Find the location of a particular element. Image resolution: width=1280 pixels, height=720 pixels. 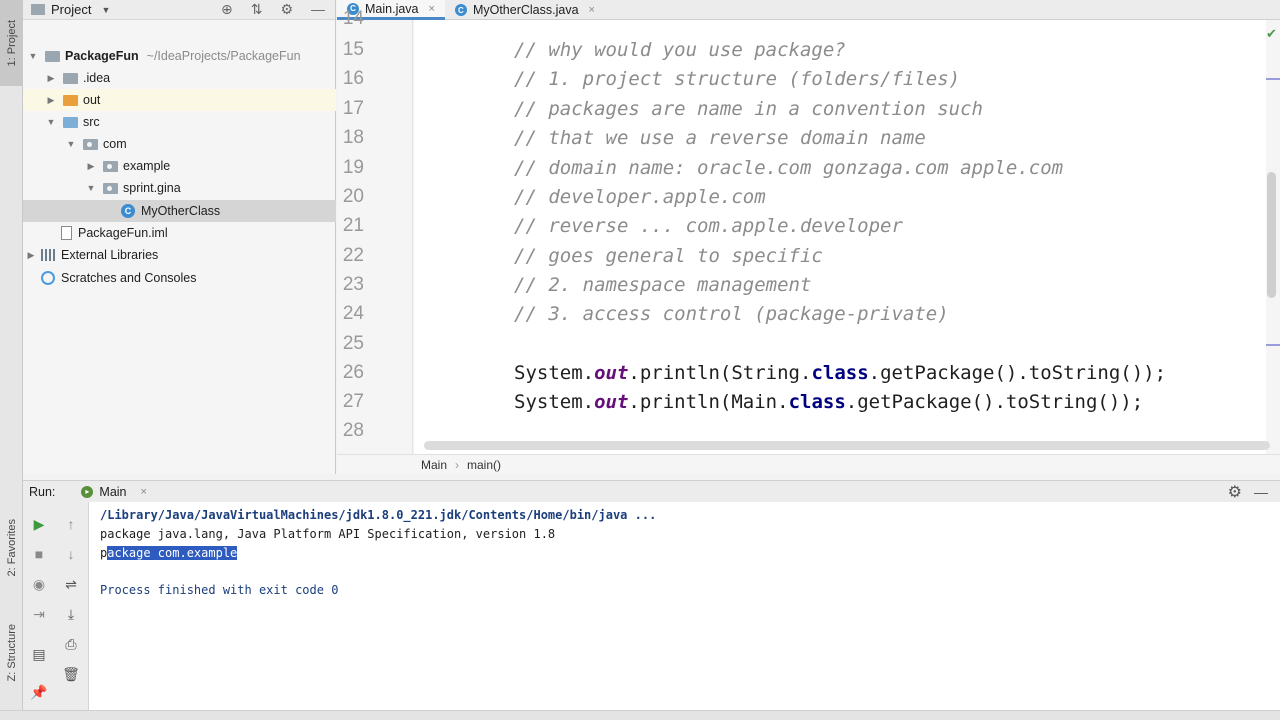

scroll-to-end-icon: ⤓ is located at coordinates (71, 614).